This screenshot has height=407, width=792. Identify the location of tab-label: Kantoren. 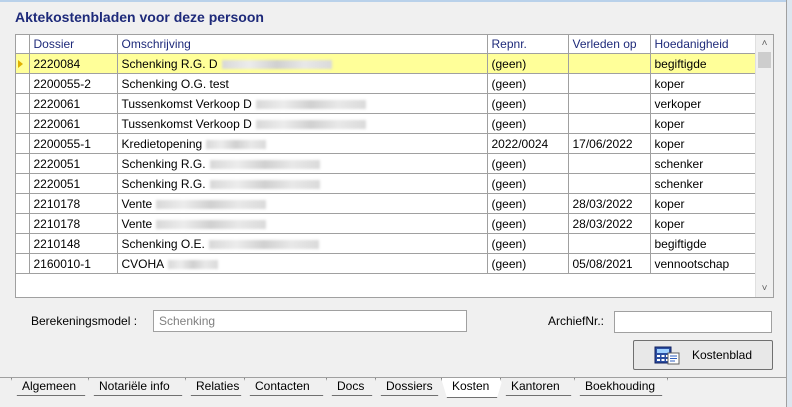
(535, 386).